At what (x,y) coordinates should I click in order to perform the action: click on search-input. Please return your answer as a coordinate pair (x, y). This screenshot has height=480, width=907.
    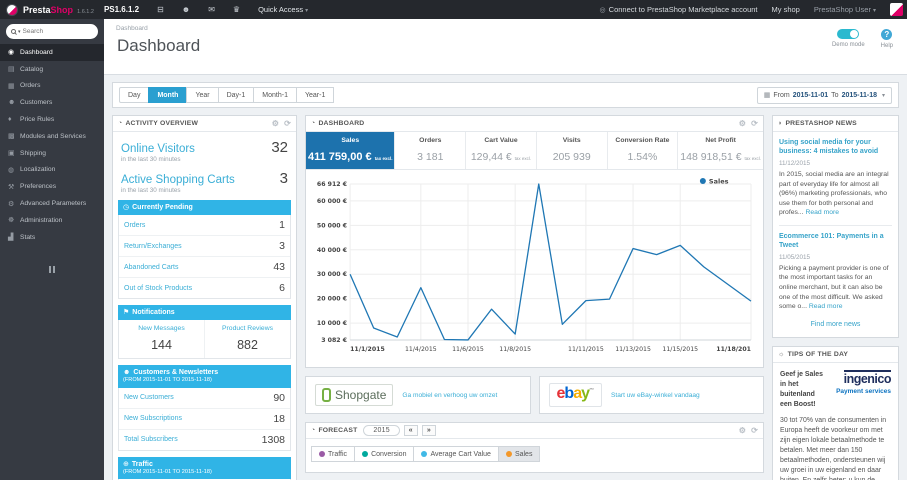
    Looking at the image, I should click on (51, 31).